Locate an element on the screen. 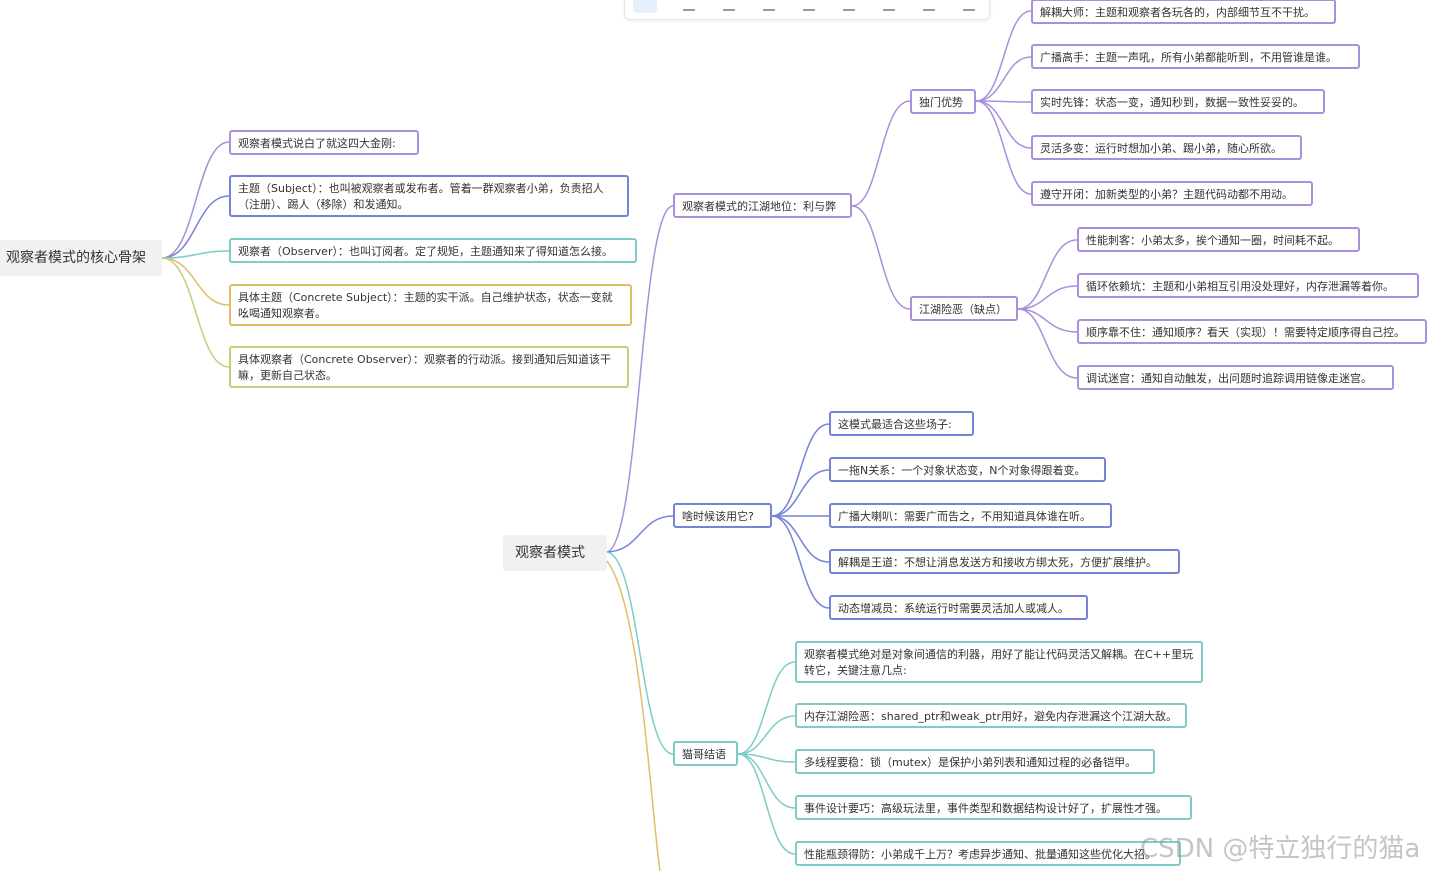  when-item: 这模式最适合这些场子: is located at coordinates (901, 423).